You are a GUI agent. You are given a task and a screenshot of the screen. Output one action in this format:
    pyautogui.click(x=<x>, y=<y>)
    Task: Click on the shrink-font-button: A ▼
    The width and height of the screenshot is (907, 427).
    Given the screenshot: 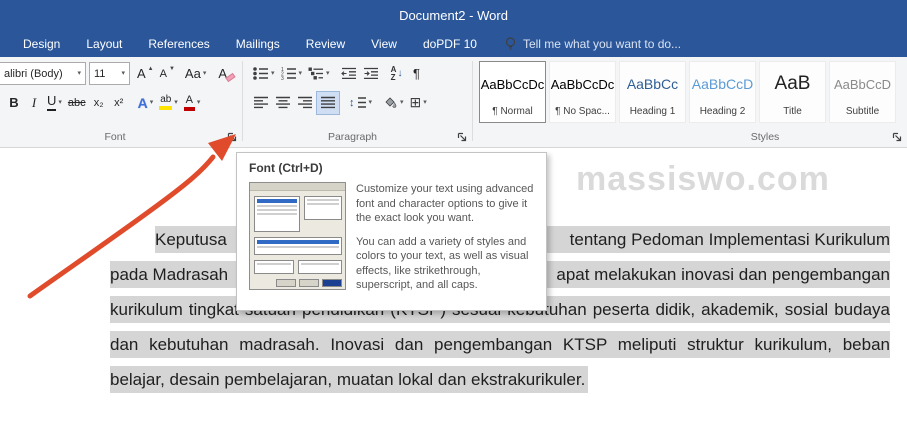 What is the action you would take?
    pyautogui.click(x=167, y=74)
    